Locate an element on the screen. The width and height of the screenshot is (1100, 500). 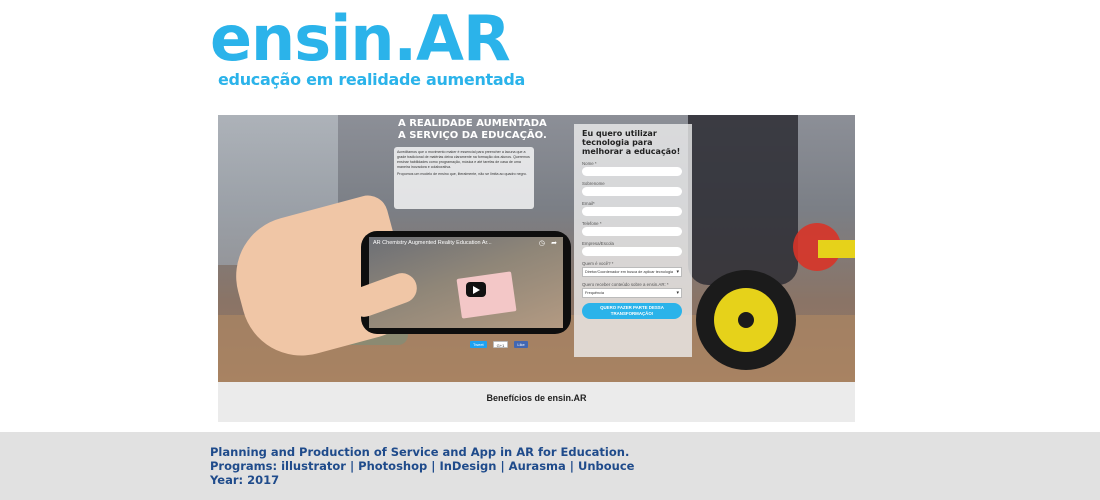
gplus-button: G+1 is located at coordinates (500, 344).